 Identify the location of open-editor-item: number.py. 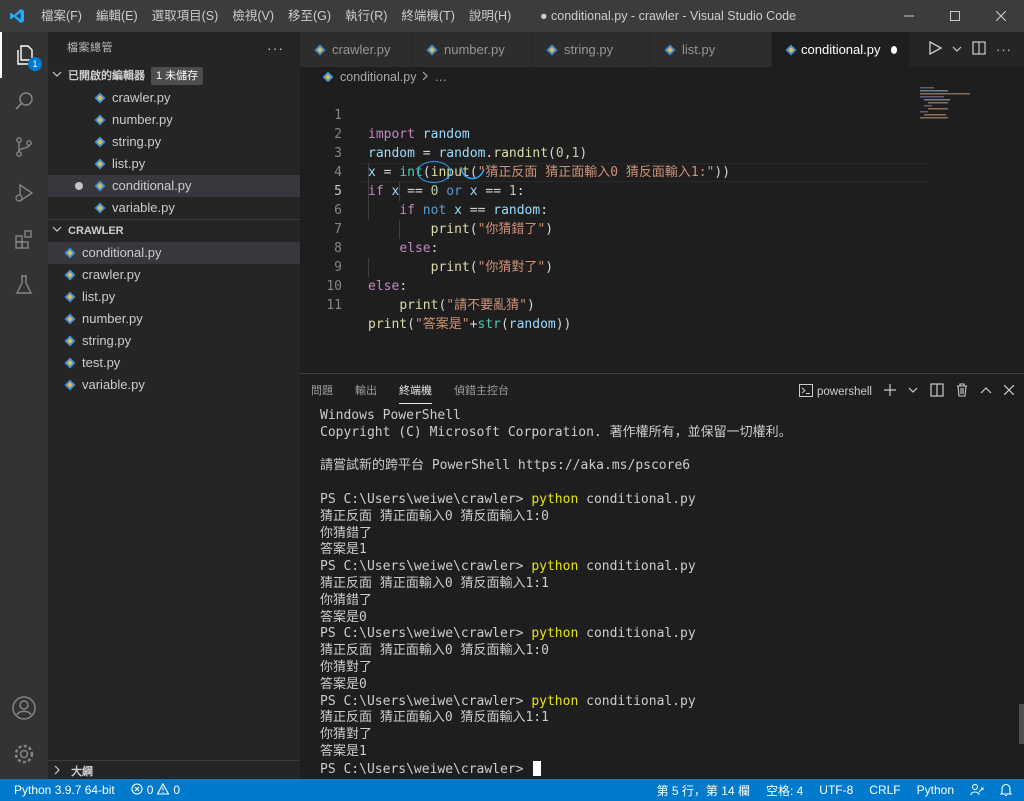
(174, 120).